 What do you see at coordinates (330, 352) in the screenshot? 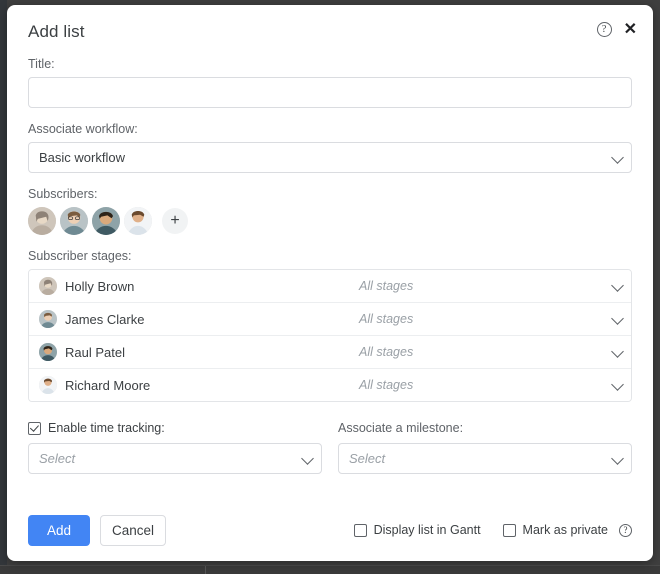
I see `table-row: Raul Patel All stages` at bounding box center [330, 352].